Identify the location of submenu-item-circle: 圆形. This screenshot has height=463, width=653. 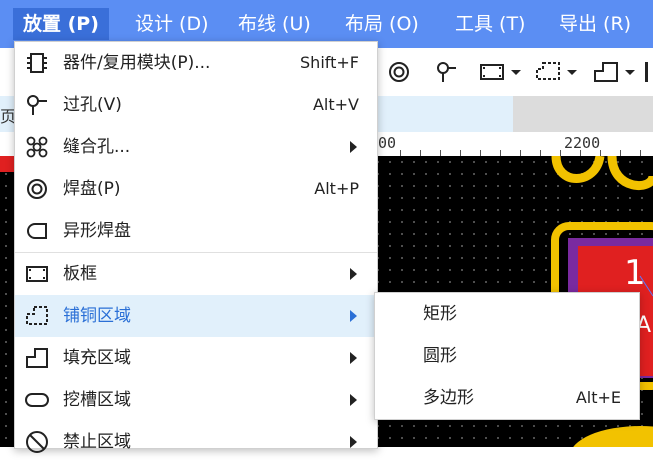
(507, 356).